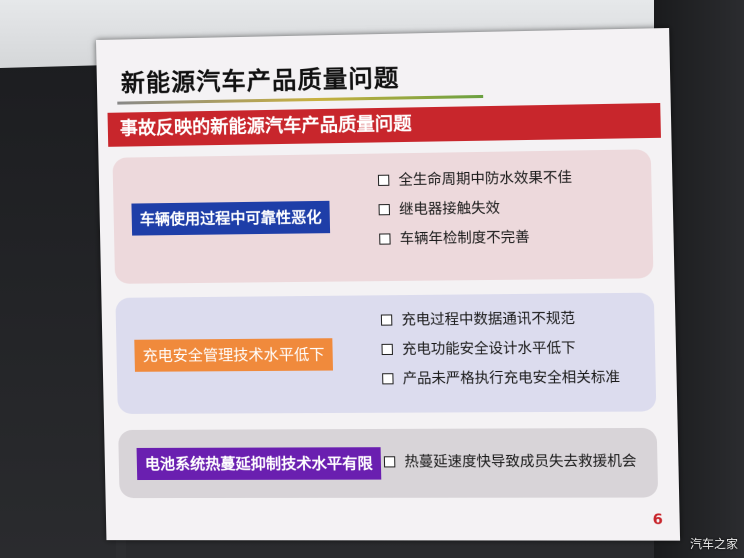 The height and width of the screenshot is (558, 744). I want to click on page-number: 6, so click(657, 520).